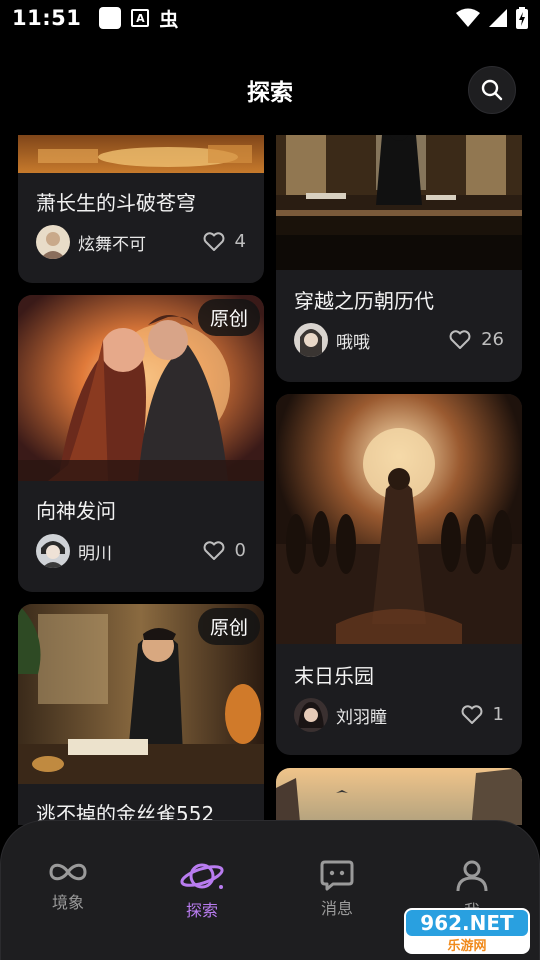 This screenshot has height=960, width=540. I want to click on like-button: 26, so click(476, 339).